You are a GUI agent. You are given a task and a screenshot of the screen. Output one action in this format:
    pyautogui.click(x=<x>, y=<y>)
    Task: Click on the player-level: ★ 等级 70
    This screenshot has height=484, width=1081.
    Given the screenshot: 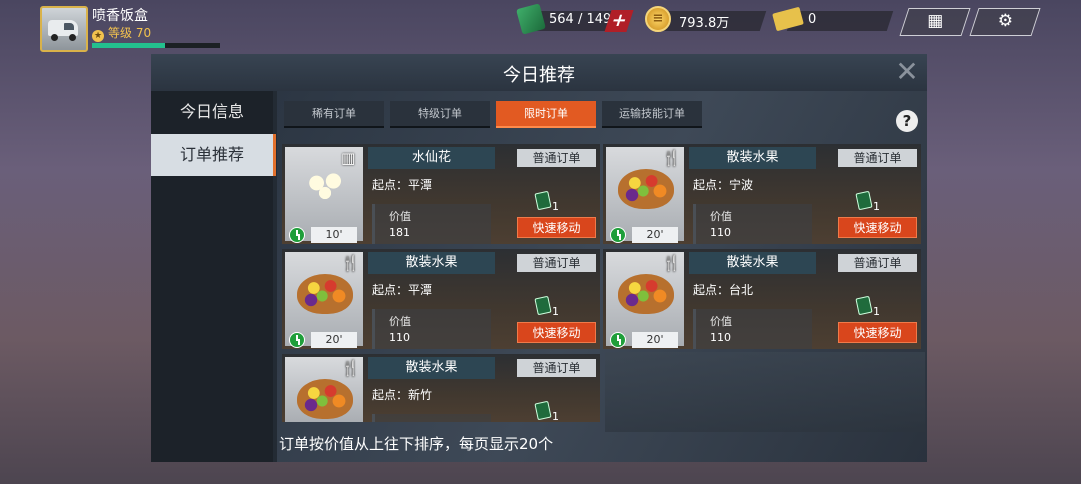 What is the action you would take?
    pyautogui.click(x=121, y=33)
    